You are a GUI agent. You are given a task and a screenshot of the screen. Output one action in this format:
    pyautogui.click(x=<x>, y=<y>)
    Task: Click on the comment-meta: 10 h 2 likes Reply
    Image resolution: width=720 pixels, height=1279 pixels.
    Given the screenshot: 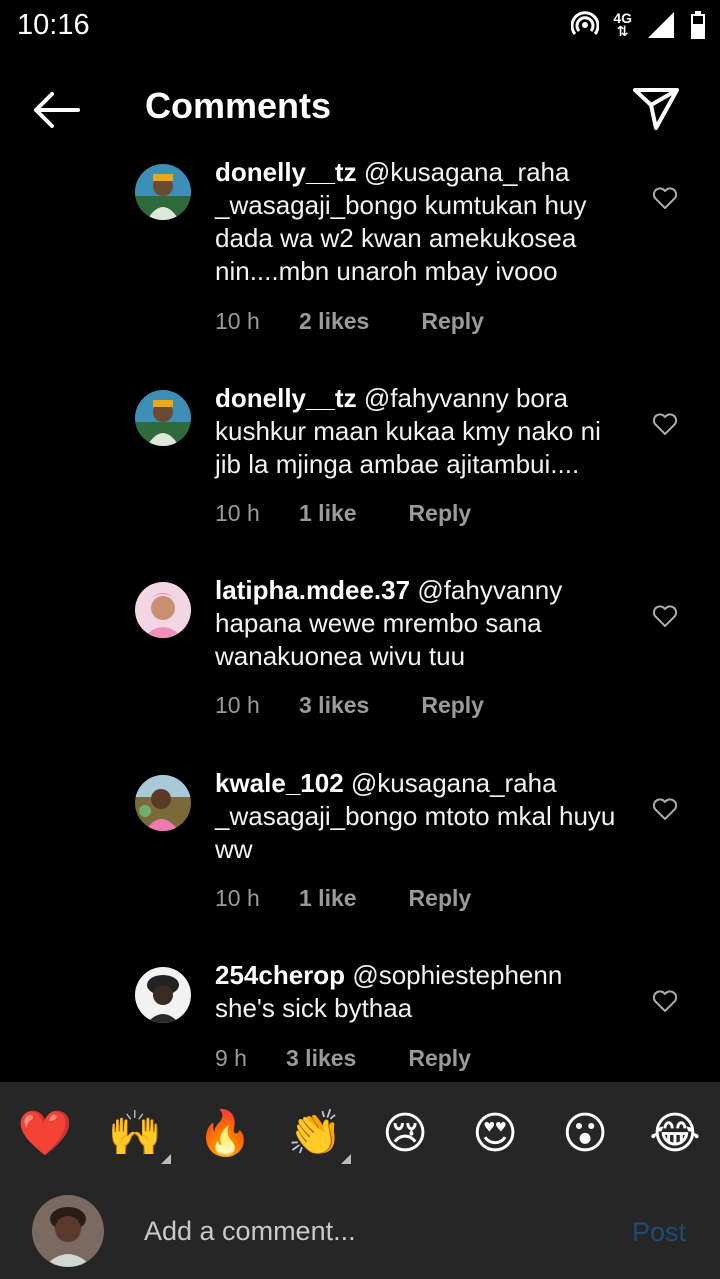 What is the action you would take?
    pyautogui.click(x=349, y=321)
    